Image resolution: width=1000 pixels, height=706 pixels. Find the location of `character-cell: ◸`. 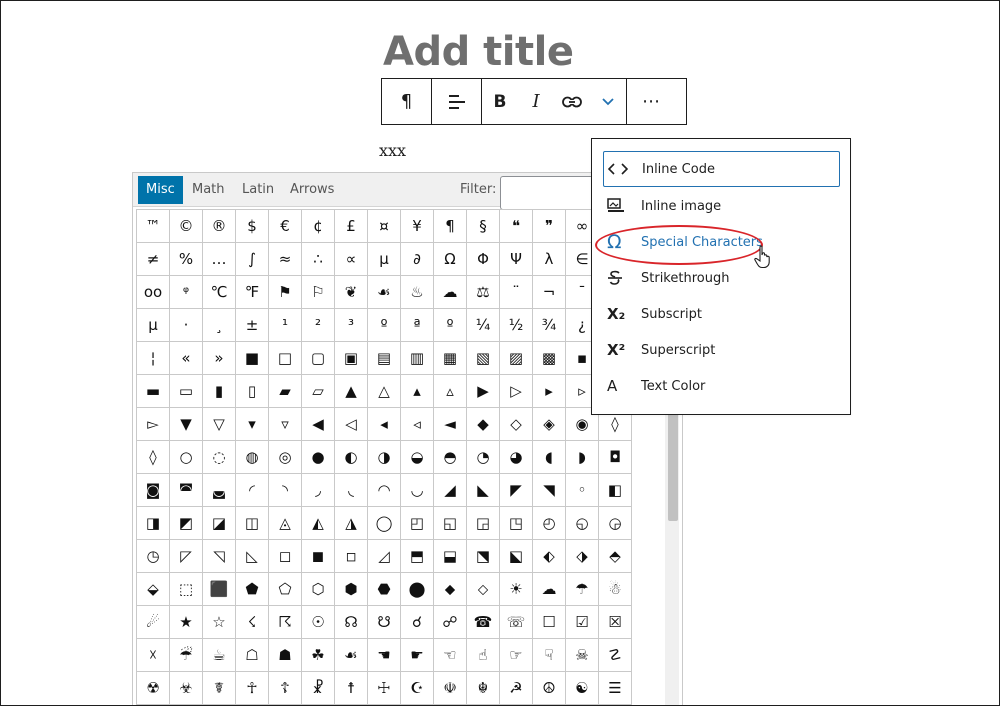

character-cell: ◸ is located at coordinates (186, 556).